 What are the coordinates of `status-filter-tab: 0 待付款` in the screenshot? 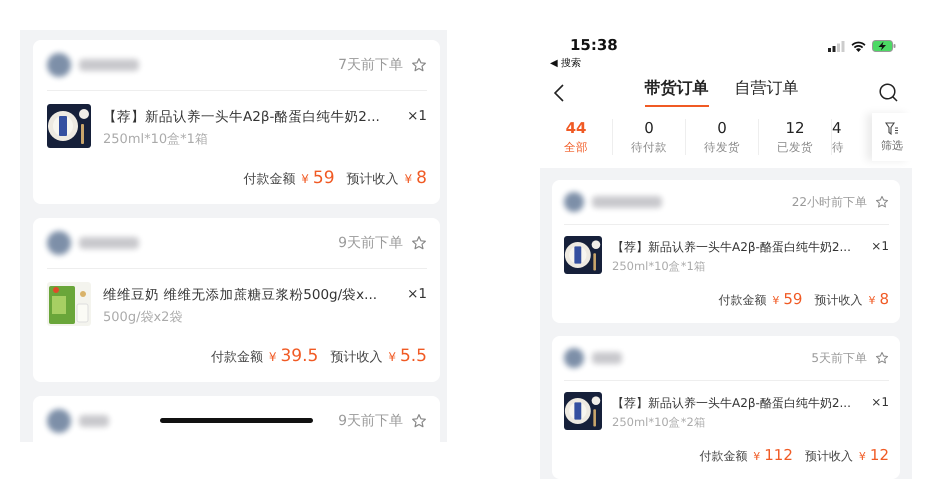 It's located at (649, 137).